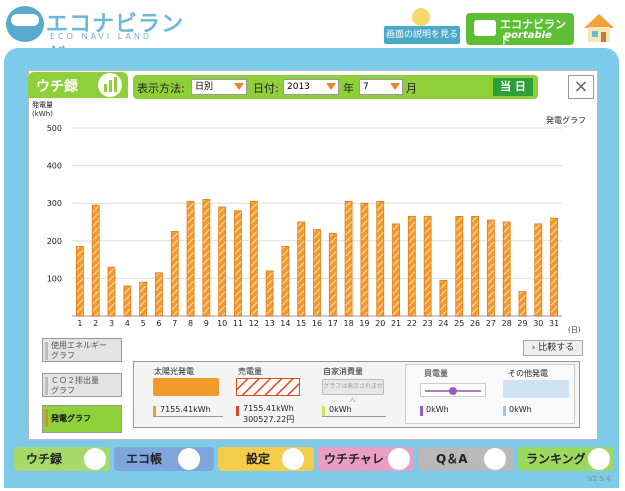 This screenshot has width=625, height=491. What do you see at coordinates (485, 28) in the screenshot?
I see `portable-device-icon` at bounding box center [485, 28].